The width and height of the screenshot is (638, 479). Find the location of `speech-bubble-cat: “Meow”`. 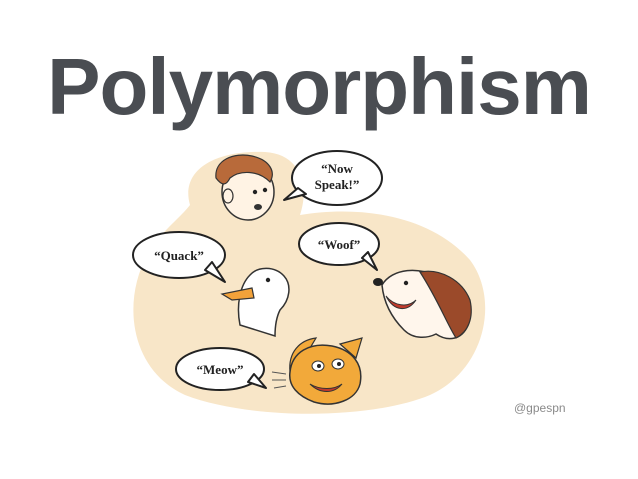

speech-bubble-cat: “Meow” is located at coordinates (221, 369).